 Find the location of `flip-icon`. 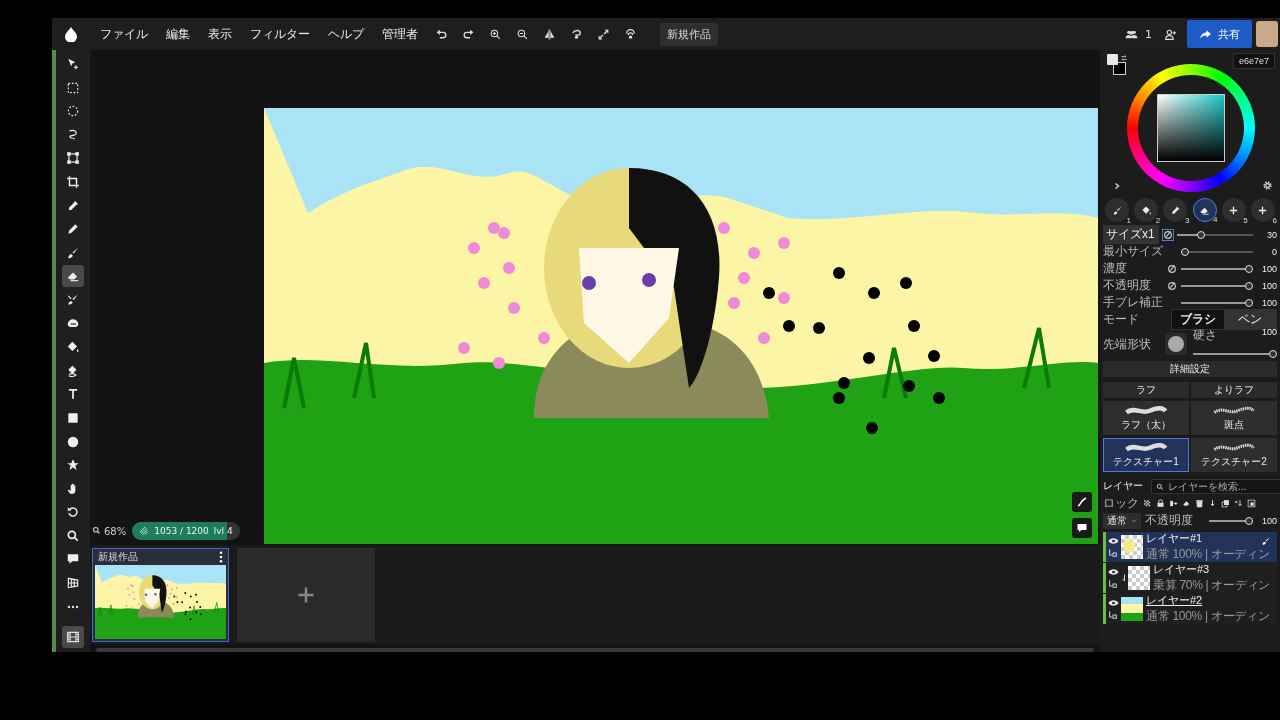

flip-icon is located at coordinates (549, 34).